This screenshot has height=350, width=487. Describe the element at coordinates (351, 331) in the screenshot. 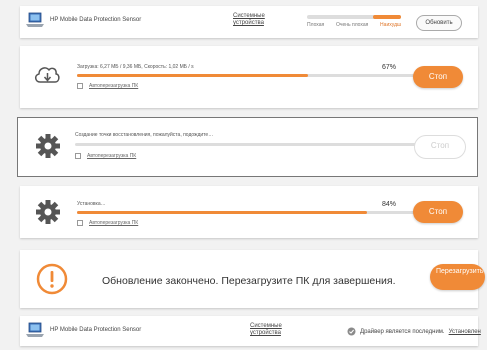

I see `checkmark-circle-icon` at that location.